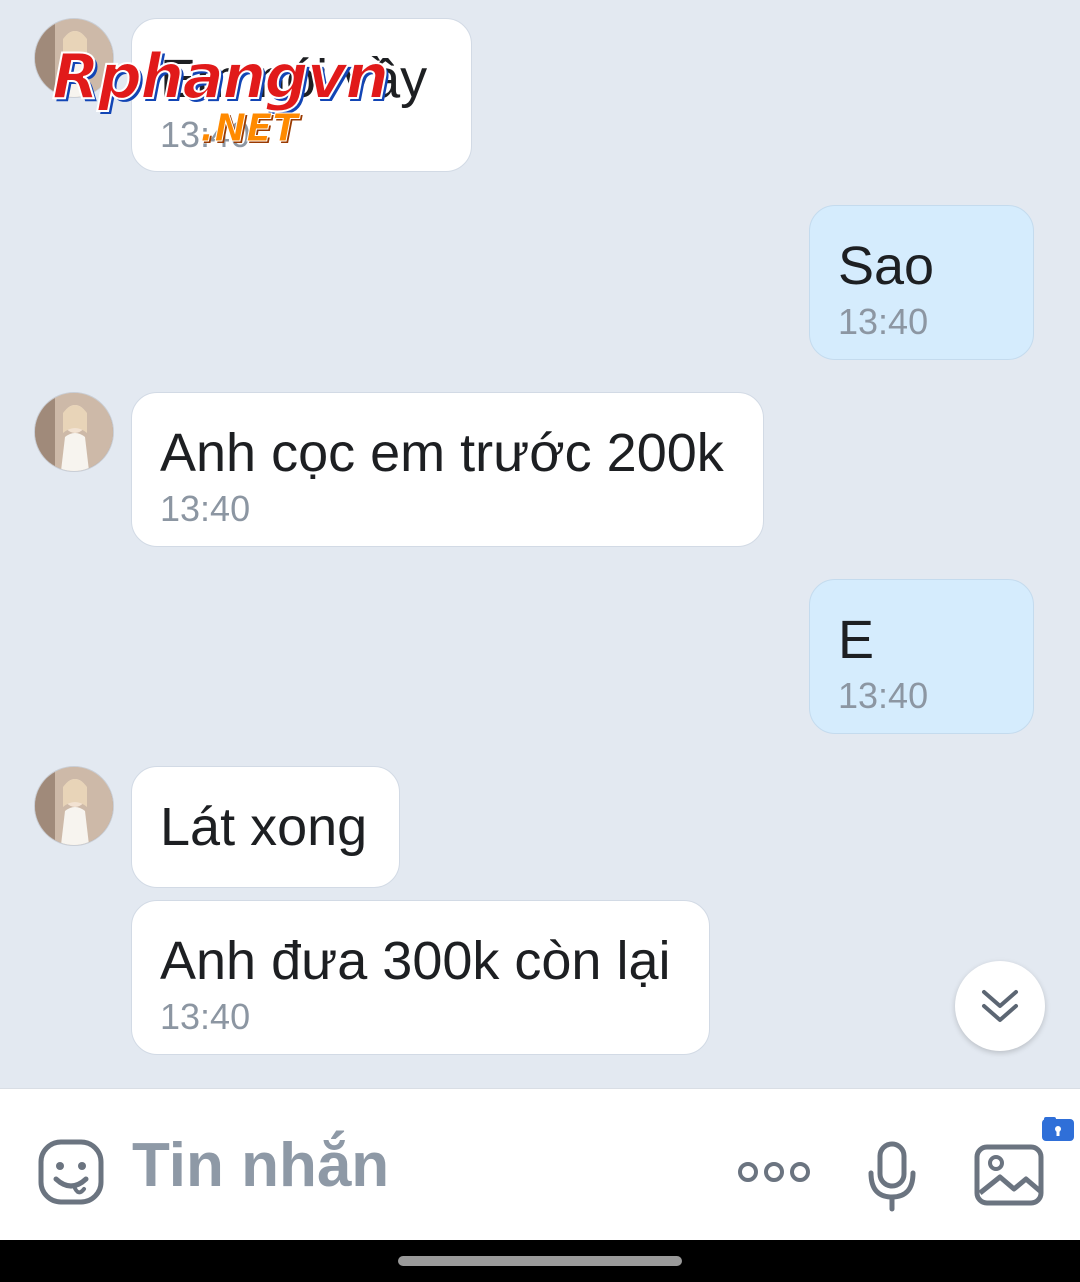 The image size is (1080, 1282). I want to click on message-text: Anh đưa 300k còn lại, so click(415, 961).